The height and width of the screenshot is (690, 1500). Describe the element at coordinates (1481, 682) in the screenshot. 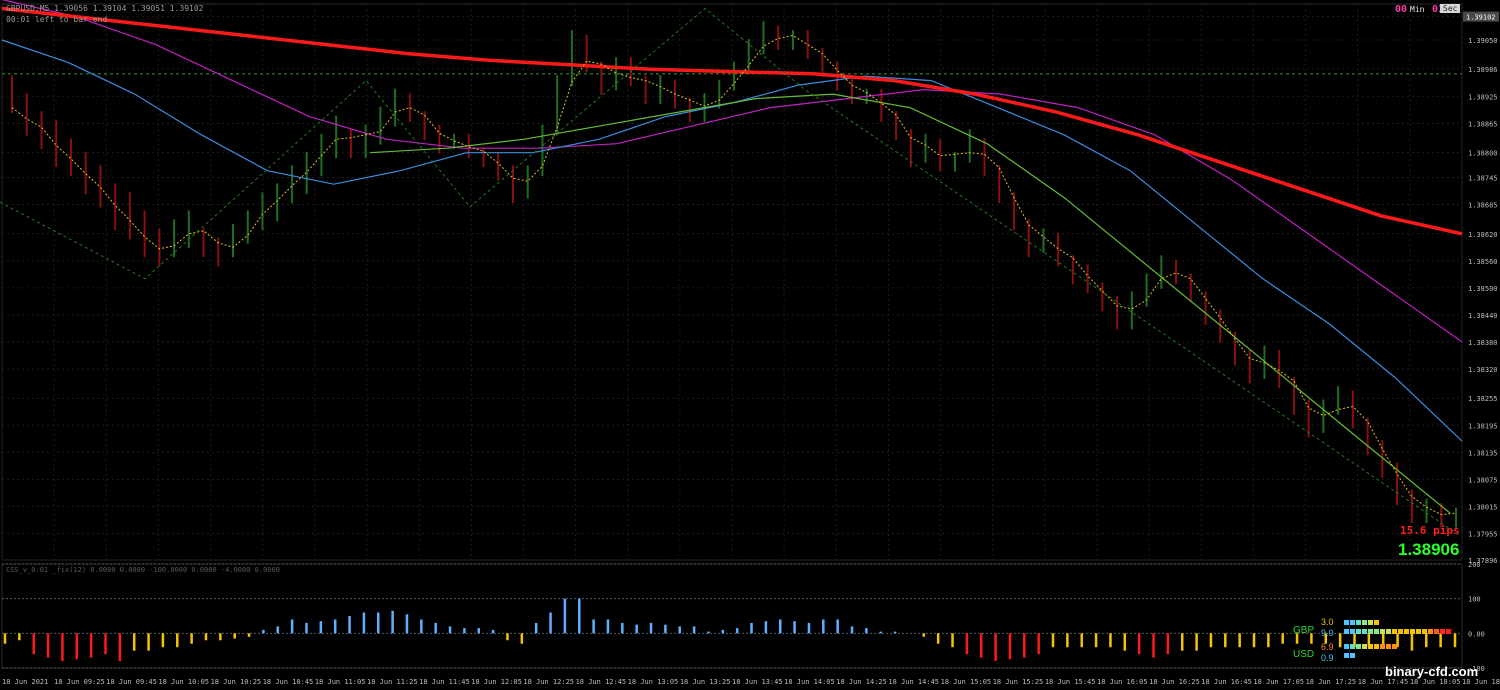

I see `time-tick: 18 Jun 18:25` at that location.